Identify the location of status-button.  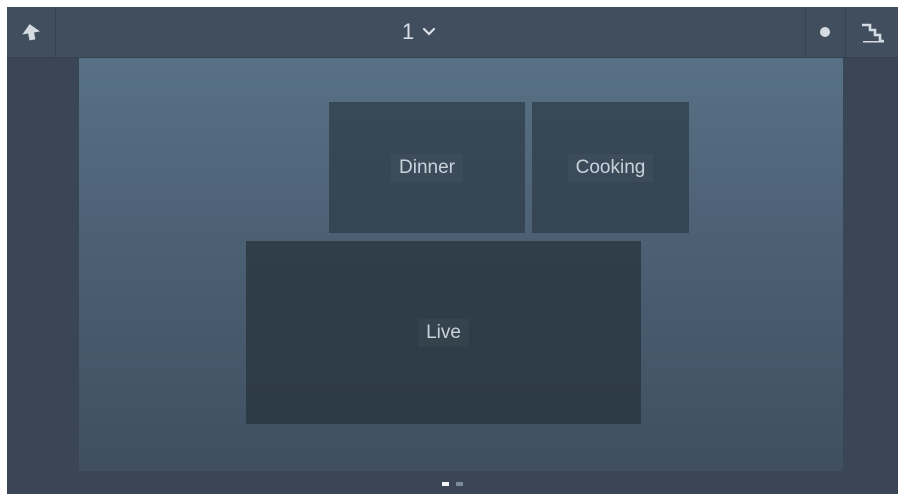
(824, 32).